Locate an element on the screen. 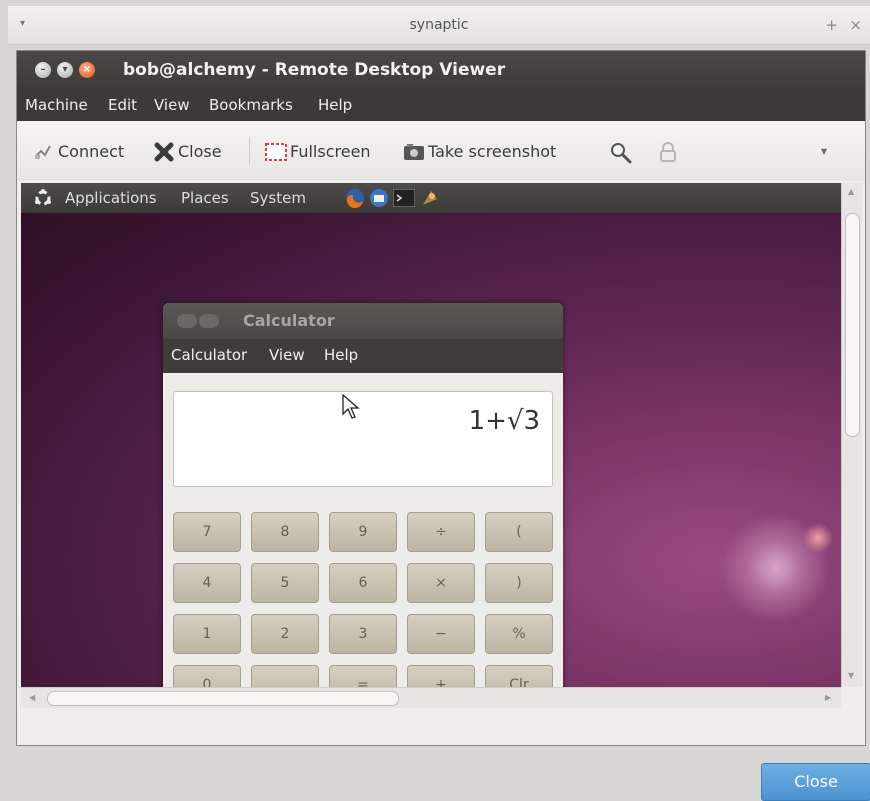 The width and height of the screenshot is (870, 801). key-6: 6 is located at coordinates (363, 583).